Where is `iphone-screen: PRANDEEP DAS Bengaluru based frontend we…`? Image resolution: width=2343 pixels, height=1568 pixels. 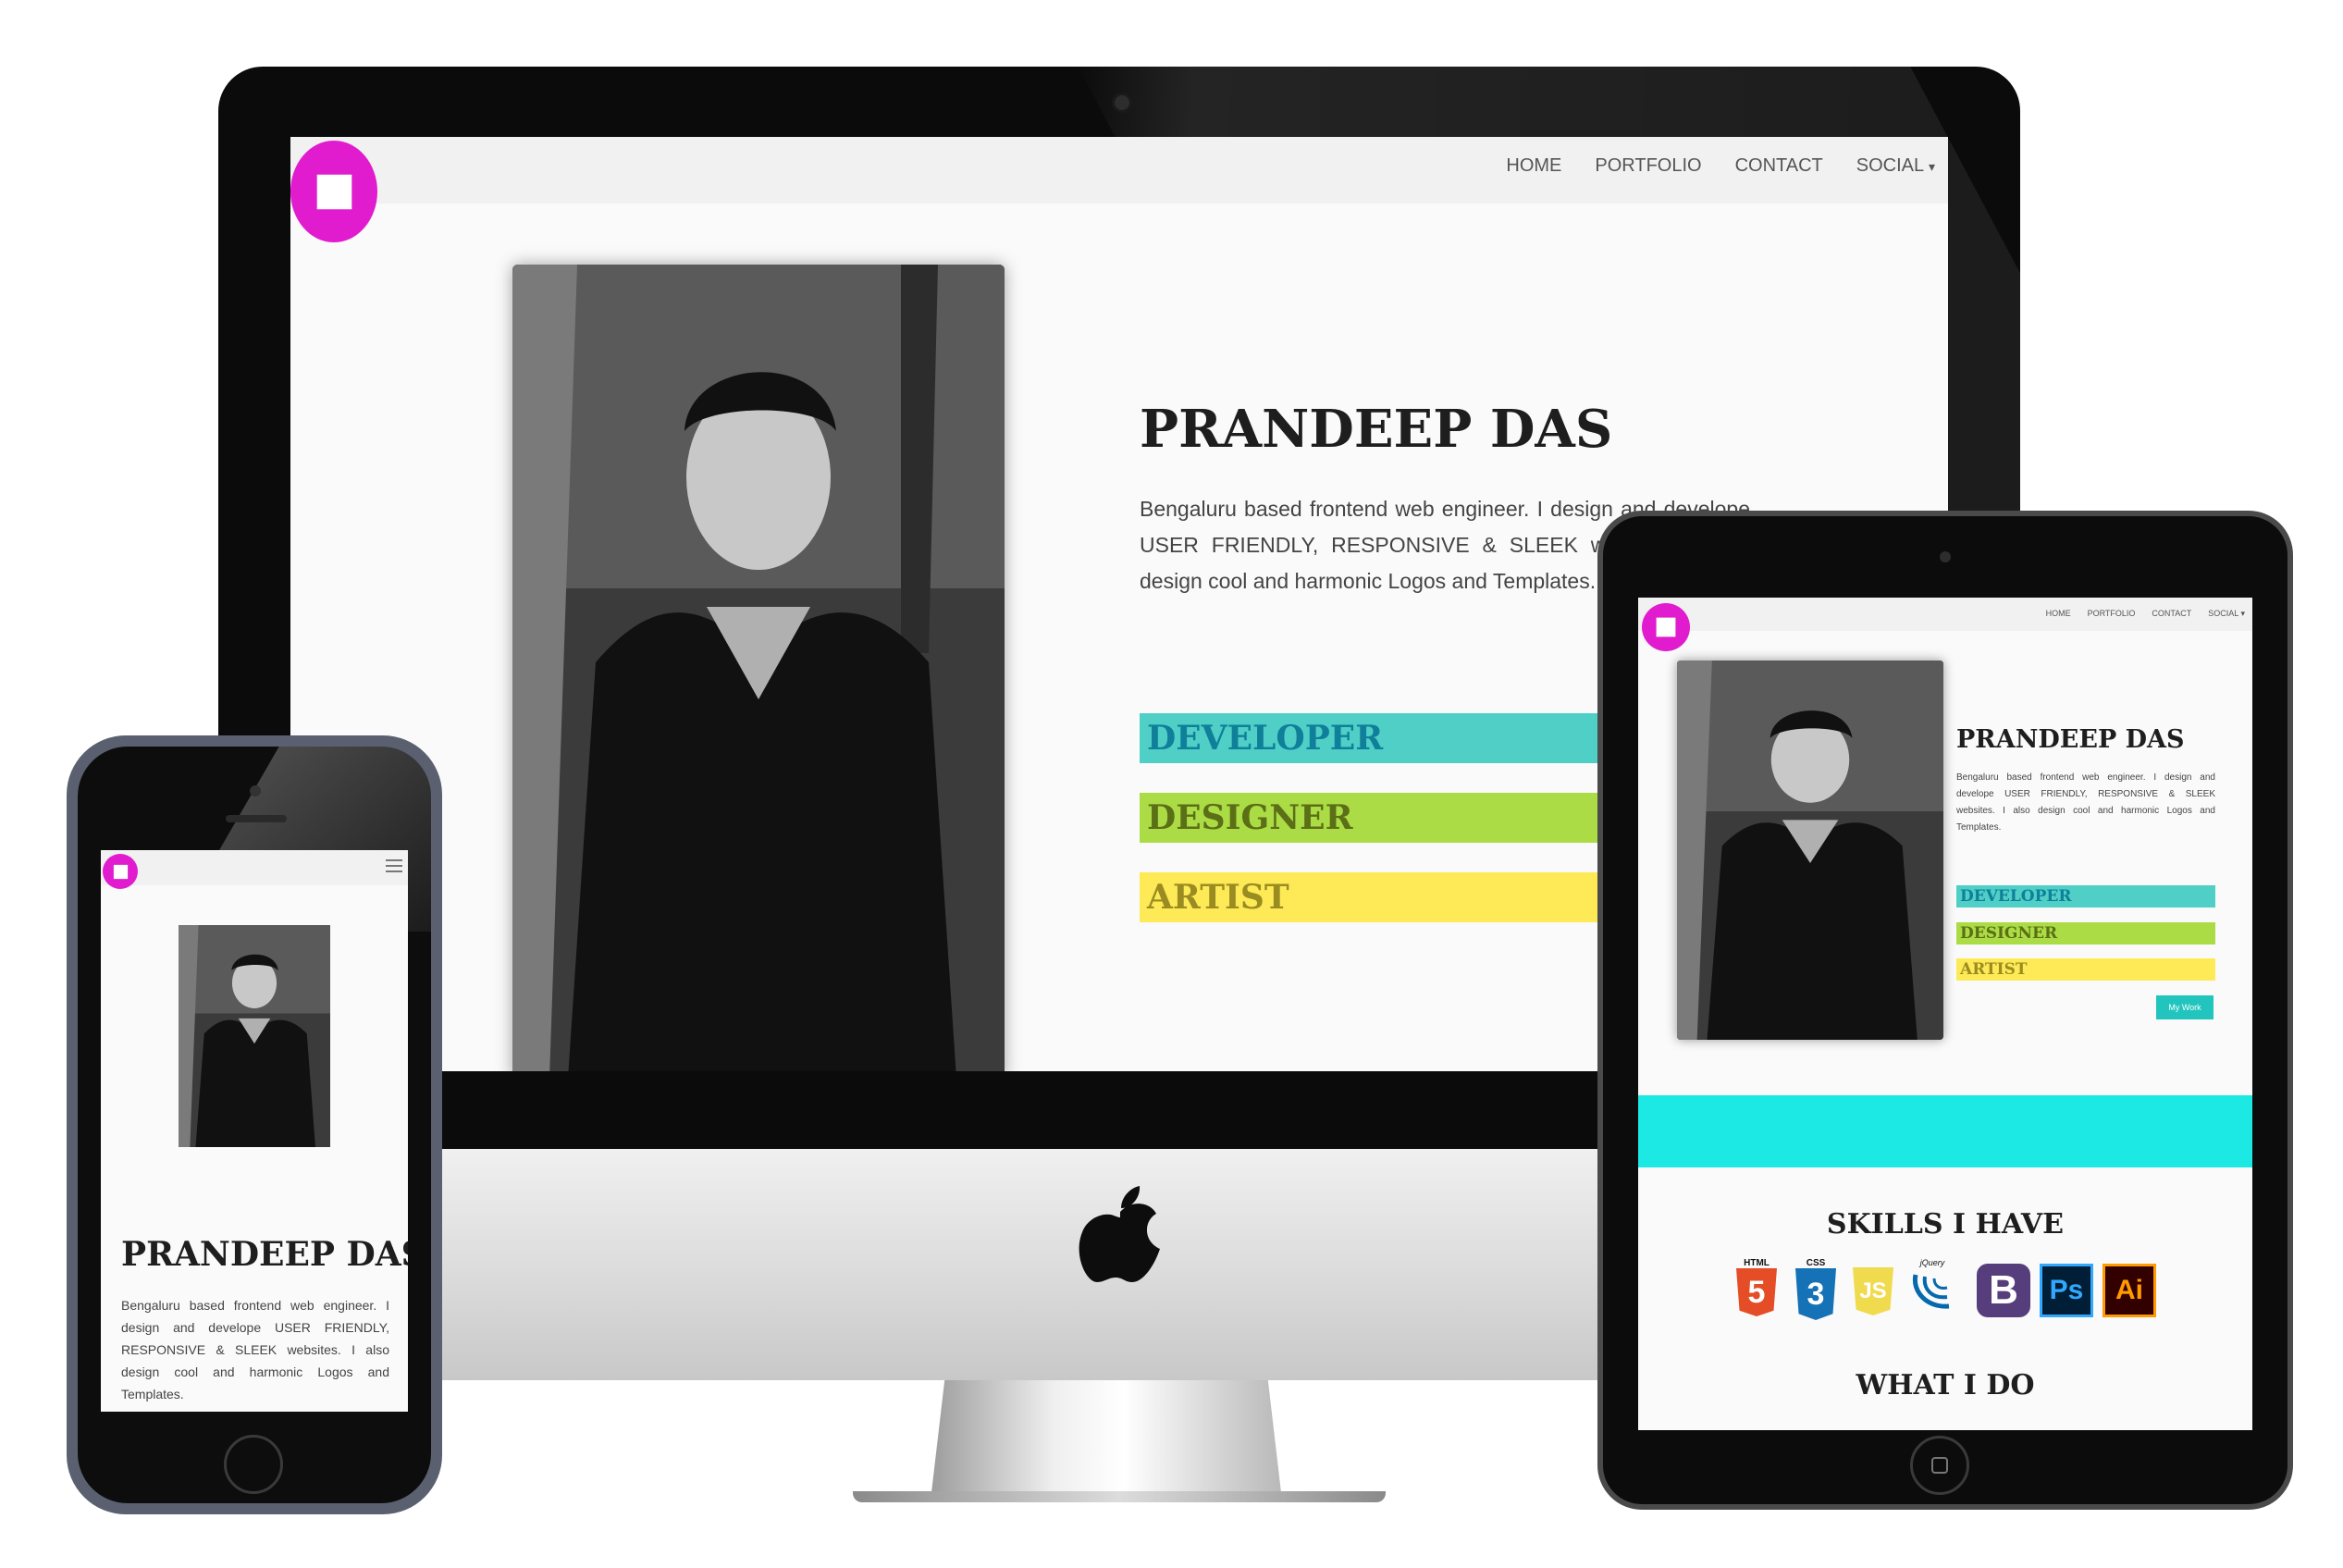 iphone-screen: PRANDEEP DAS Bengaluru based frontend we… is located at coordinates (254, 1131).